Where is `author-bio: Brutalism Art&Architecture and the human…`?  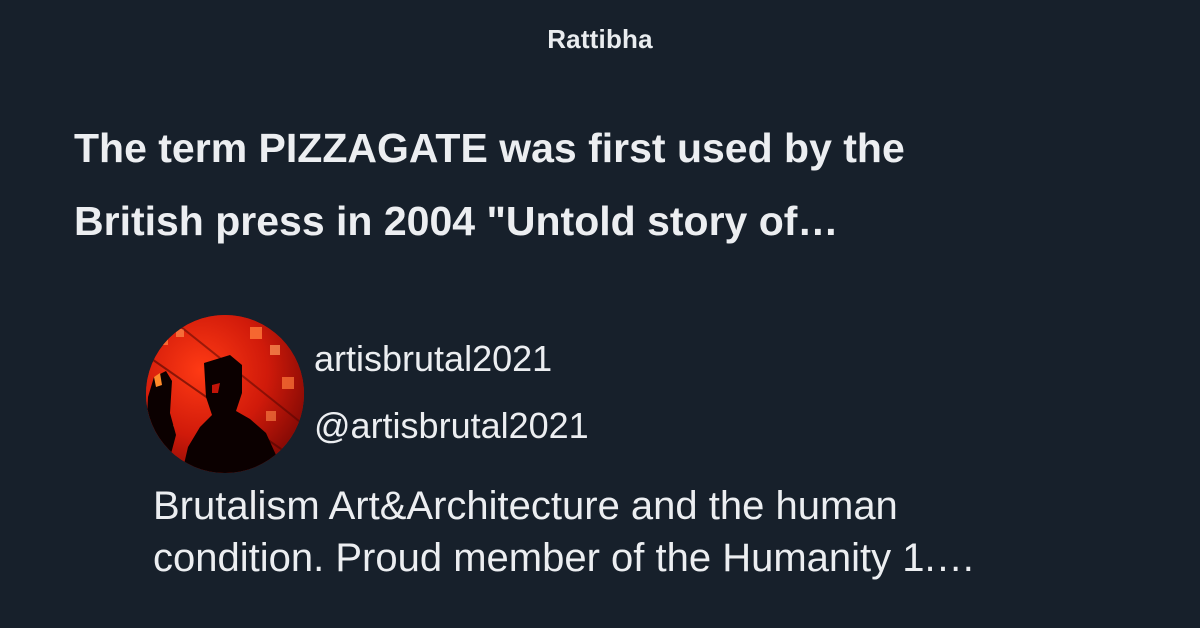
author-bio: Brutalism Art&Architecture and the human… is located at coordinates (653, 532).